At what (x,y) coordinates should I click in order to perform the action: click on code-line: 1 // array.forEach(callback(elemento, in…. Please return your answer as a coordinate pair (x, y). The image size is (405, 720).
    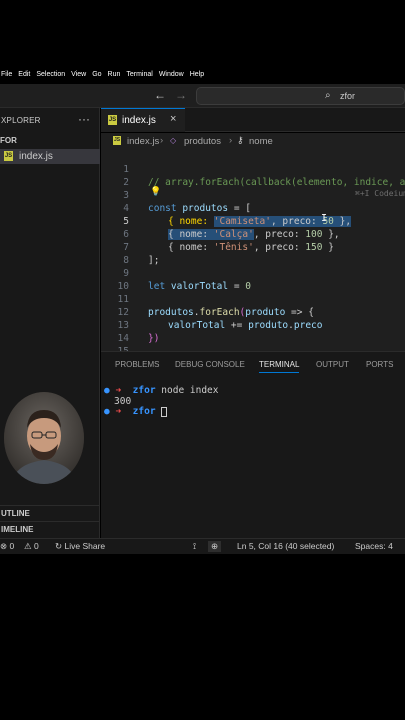
    Looking at the image, I should click on (253, 169).